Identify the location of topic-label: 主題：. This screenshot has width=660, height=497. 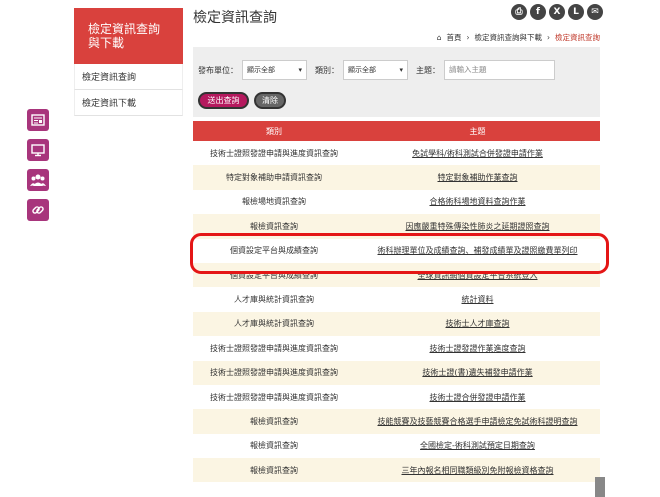
(428, 70).